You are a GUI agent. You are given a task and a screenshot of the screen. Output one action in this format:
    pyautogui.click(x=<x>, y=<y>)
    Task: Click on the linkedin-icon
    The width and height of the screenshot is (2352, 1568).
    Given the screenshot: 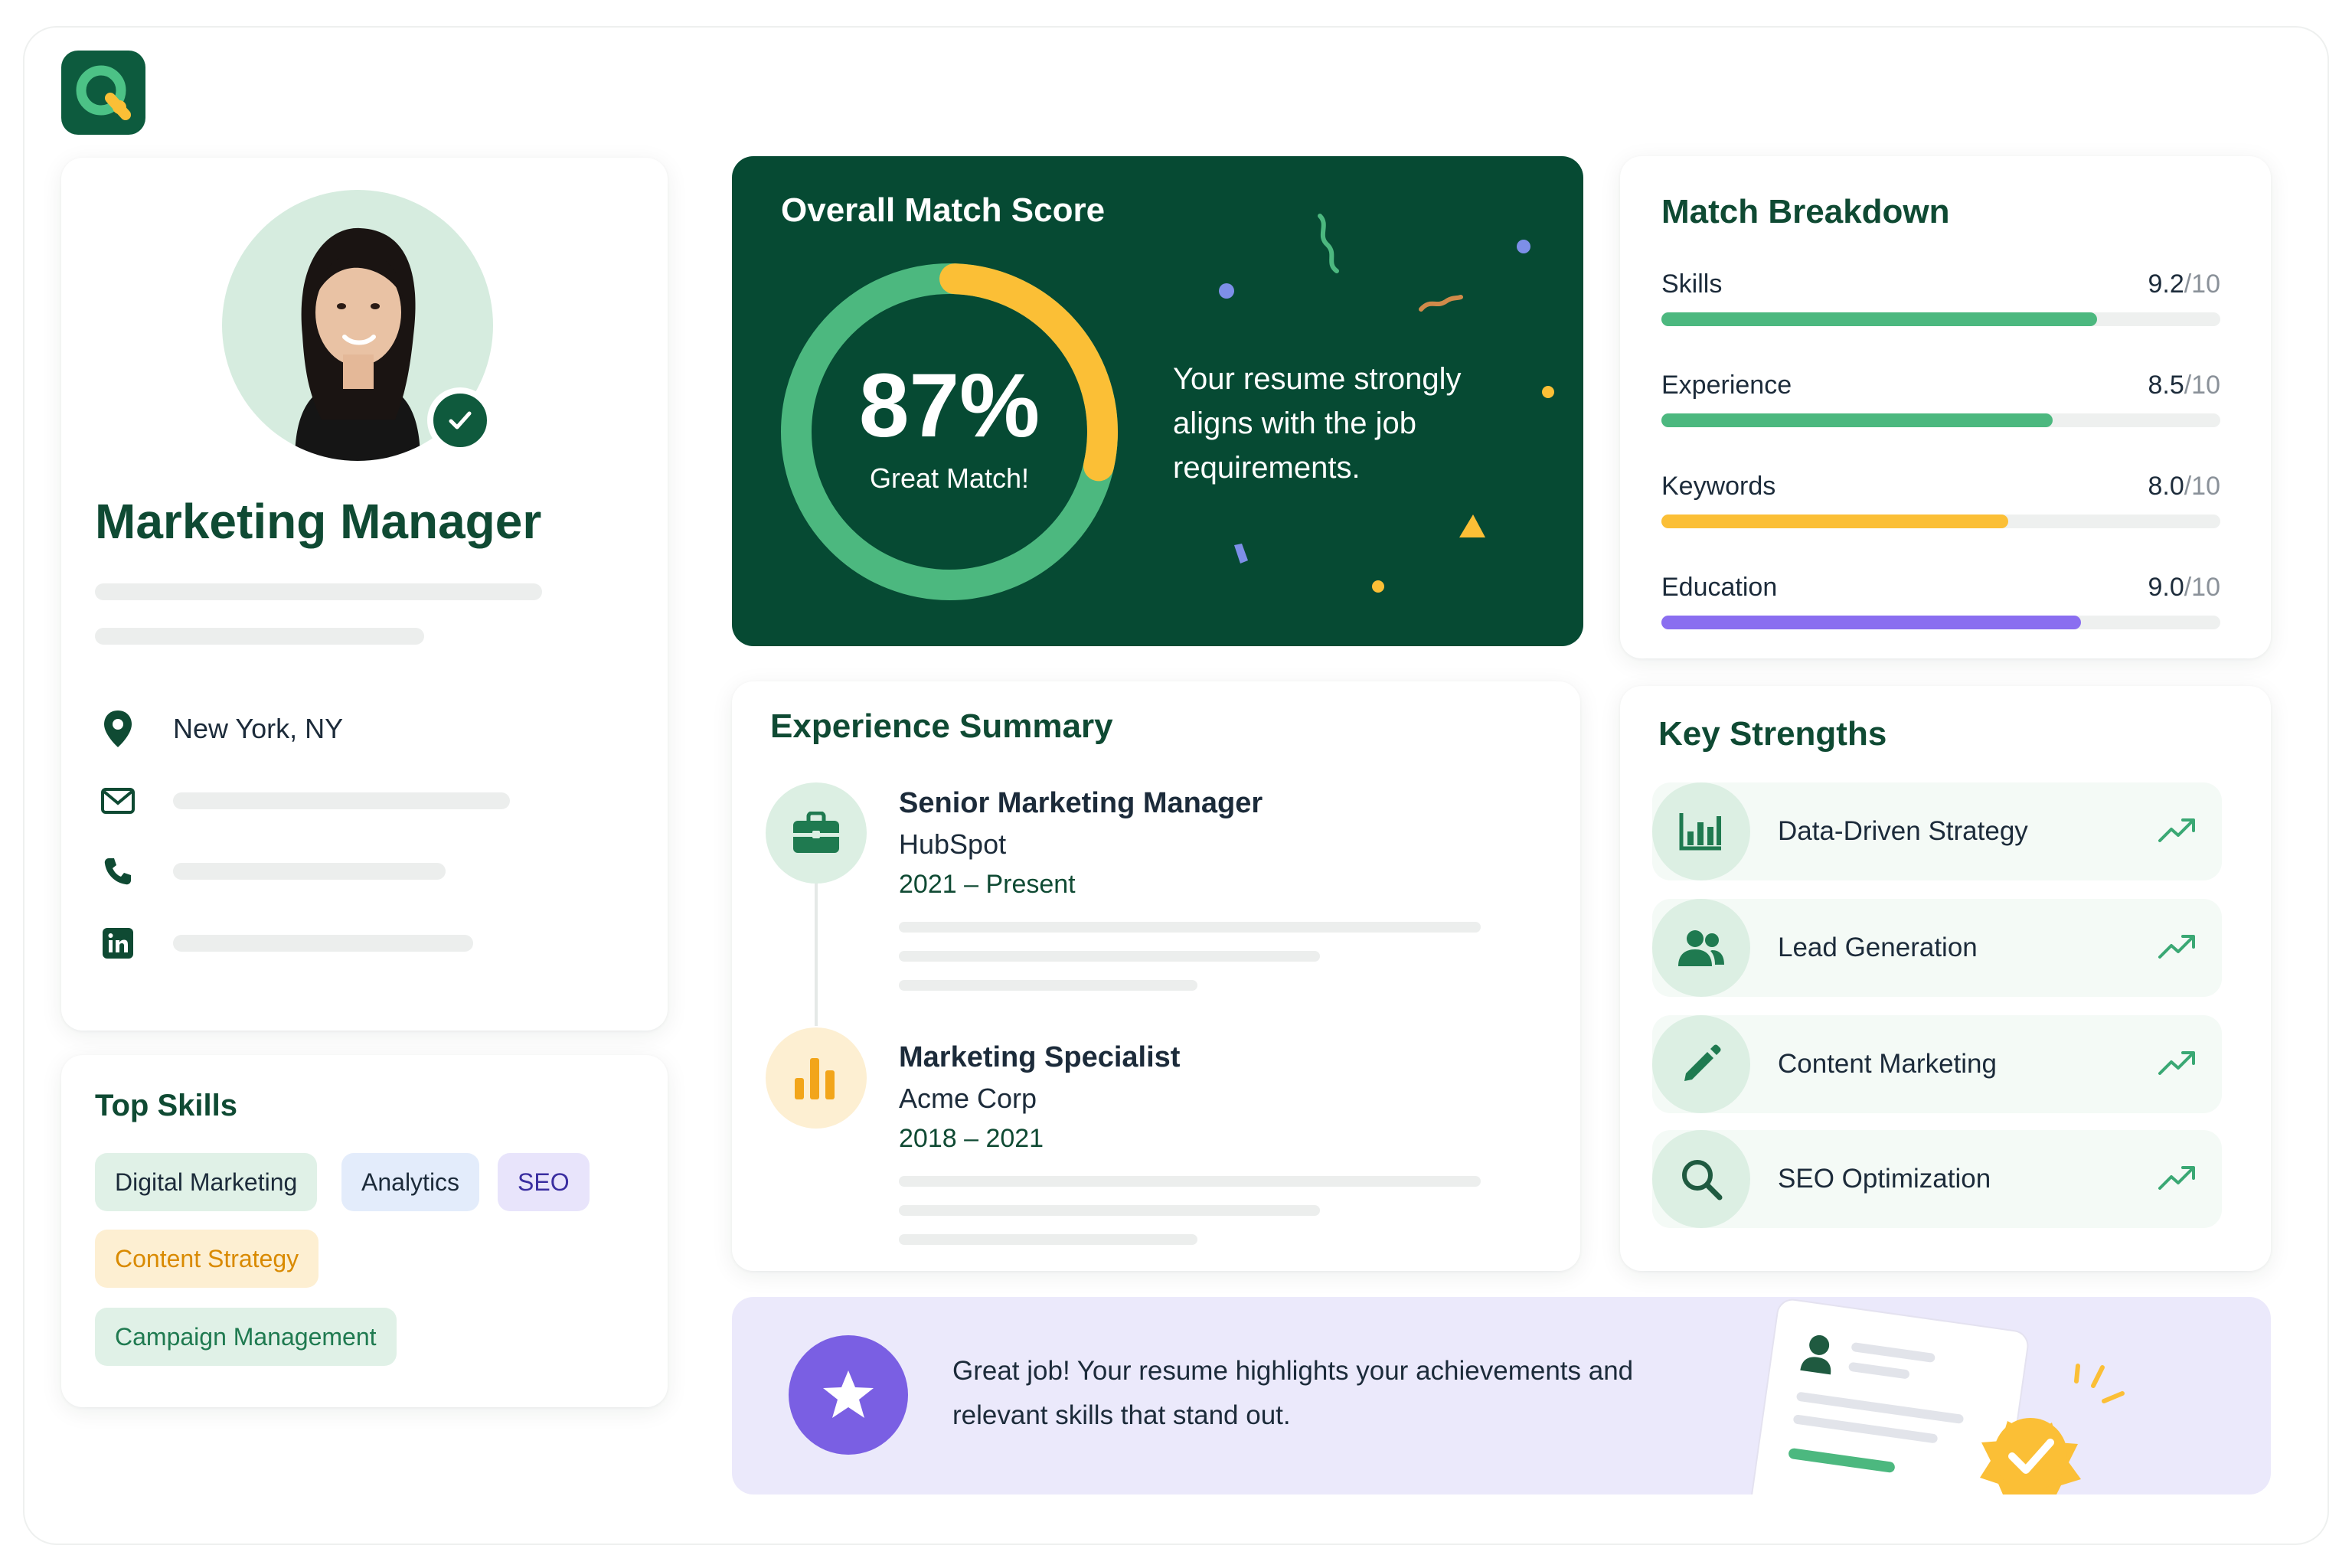 What is the action you would take?
    pyautogui.click(x=118, y=943)
    